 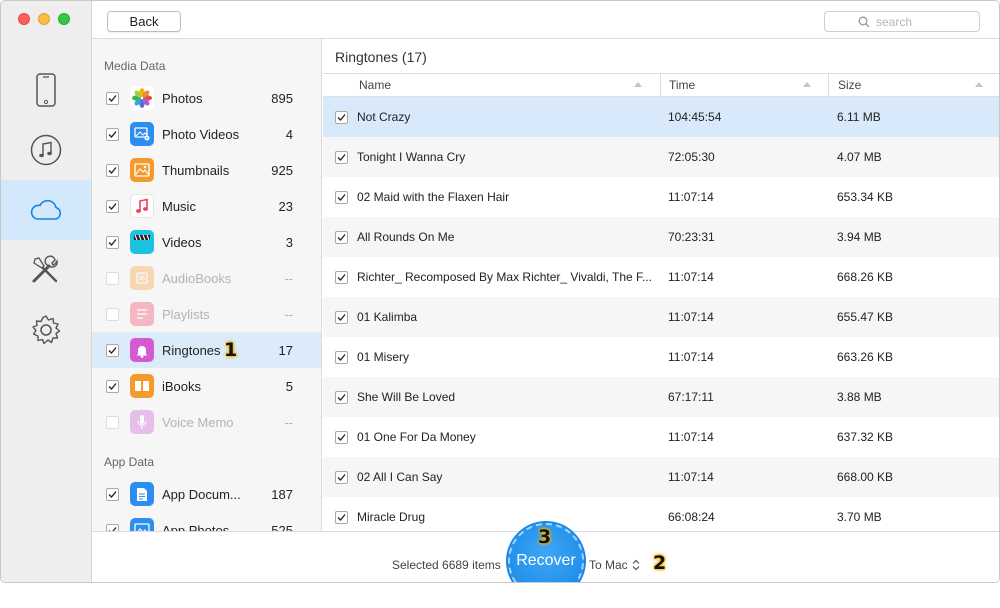 I want to click on sidebar-item-ringtones: Ringtones 1 17, so click(x=206, y=350).